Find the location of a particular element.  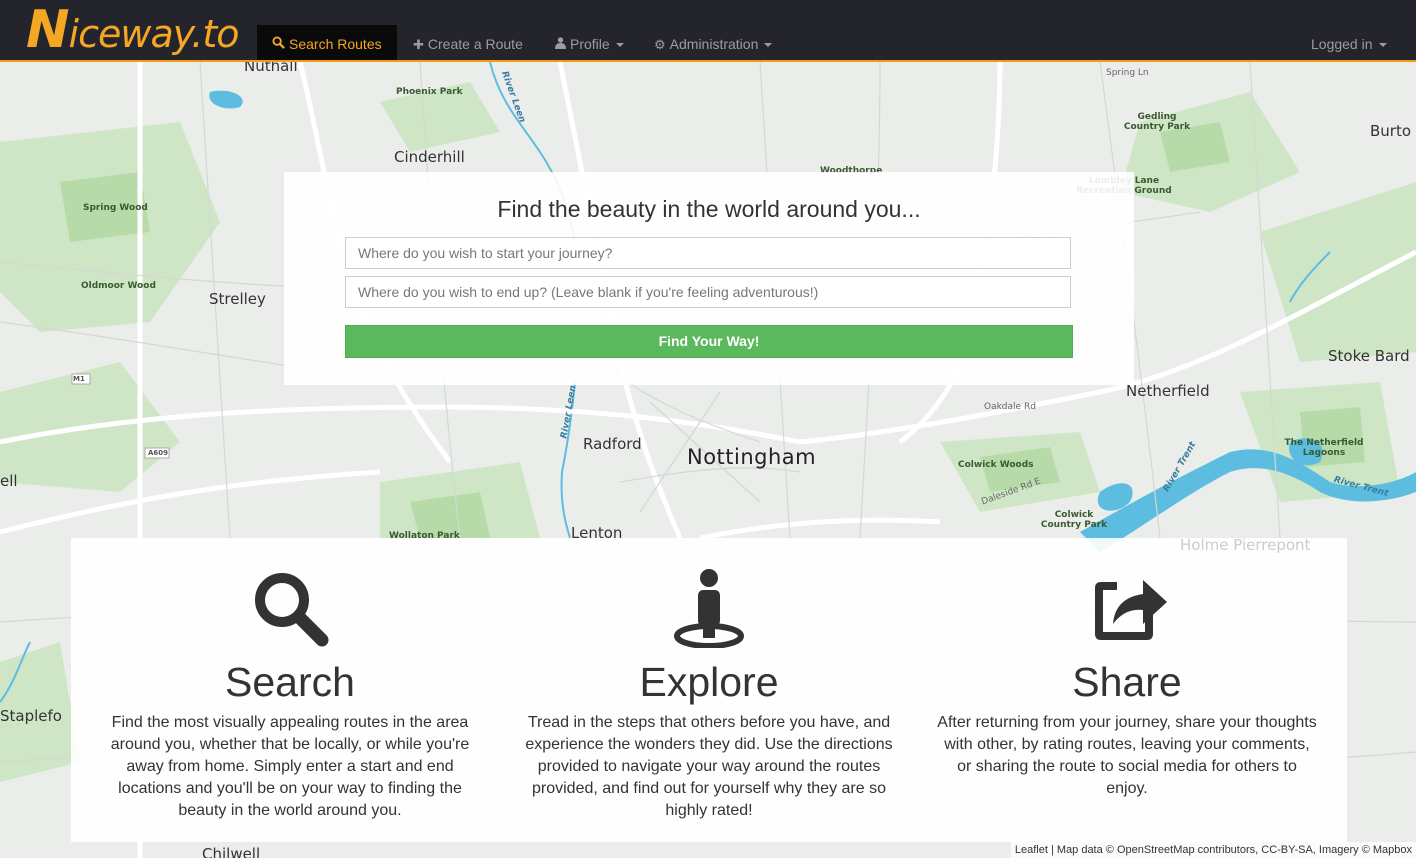

user-icon is located at coordinates (560, 45).